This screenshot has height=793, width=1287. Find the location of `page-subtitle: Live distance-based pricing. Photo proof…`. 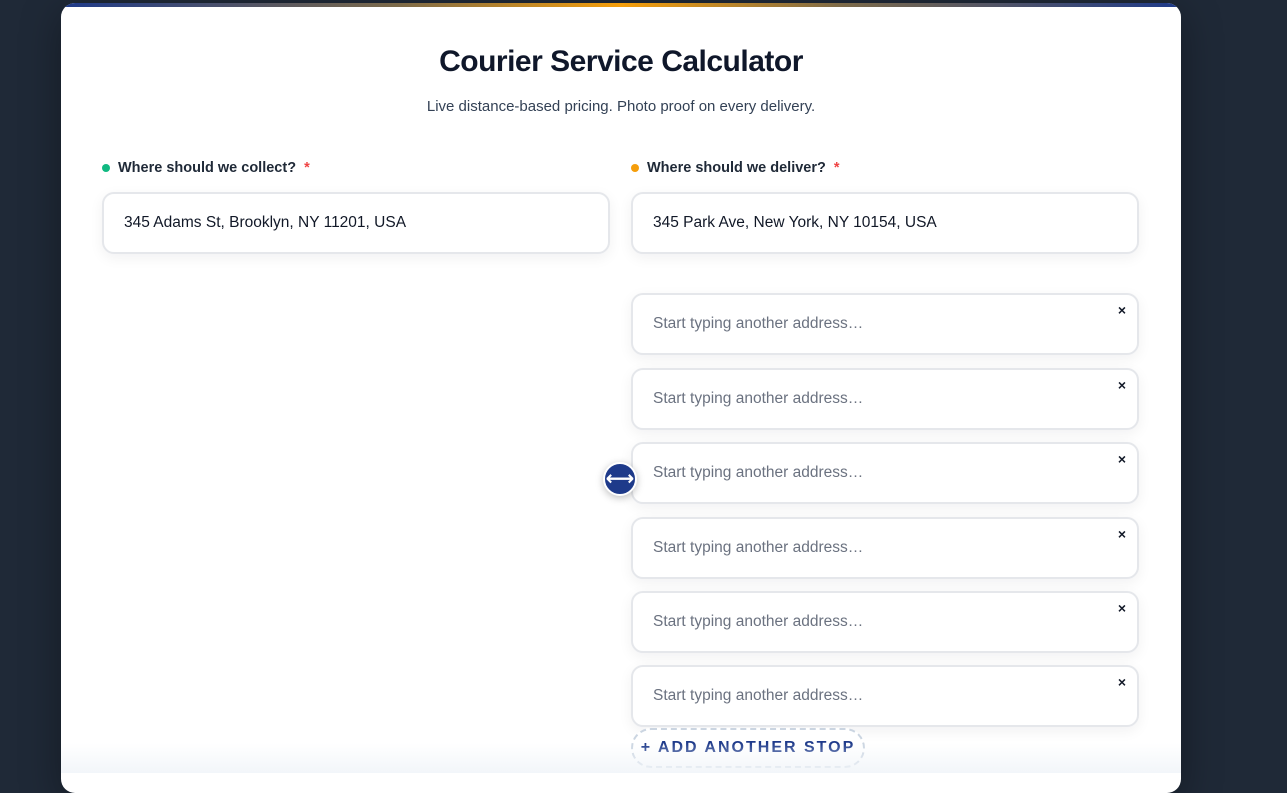

page-subtitle: Live distance-based pricing. Photo proof… is located at coordinates (621, 106).